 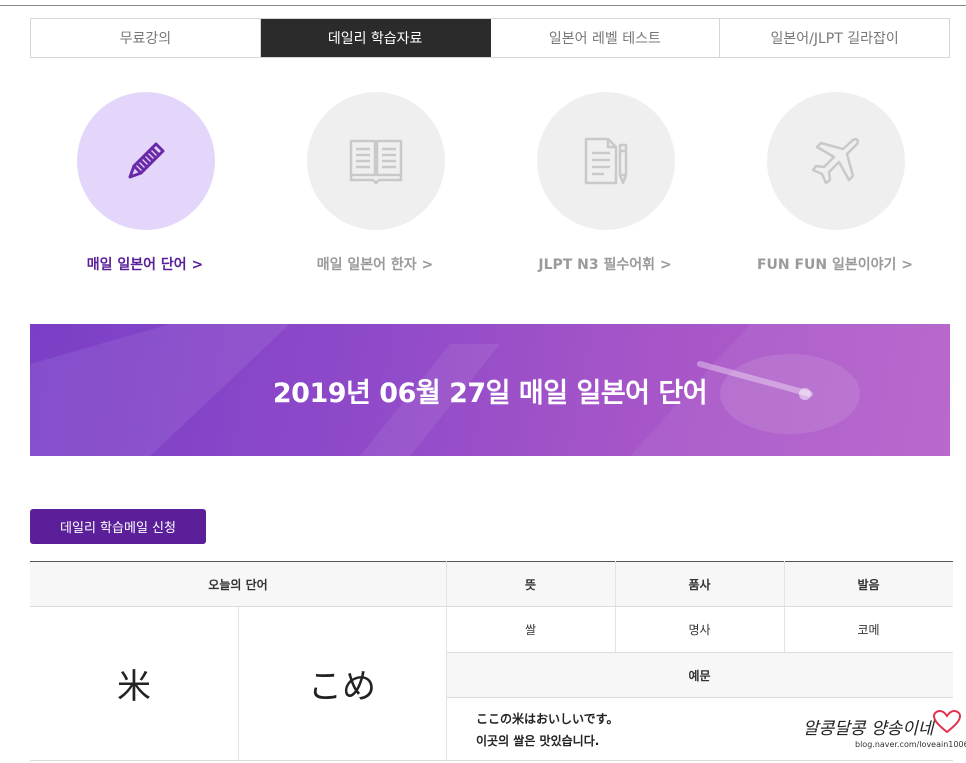 I want to click on watermark-url: blog.naver.com/loveain1006, so click(x=910, y=744).